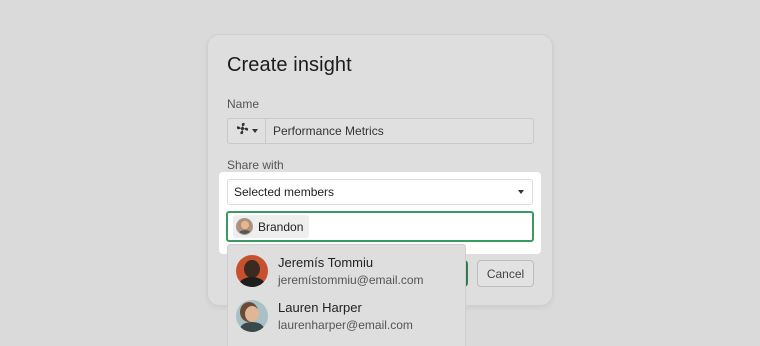  I want to click on member-search-input: Brandon, so click(380, 226).